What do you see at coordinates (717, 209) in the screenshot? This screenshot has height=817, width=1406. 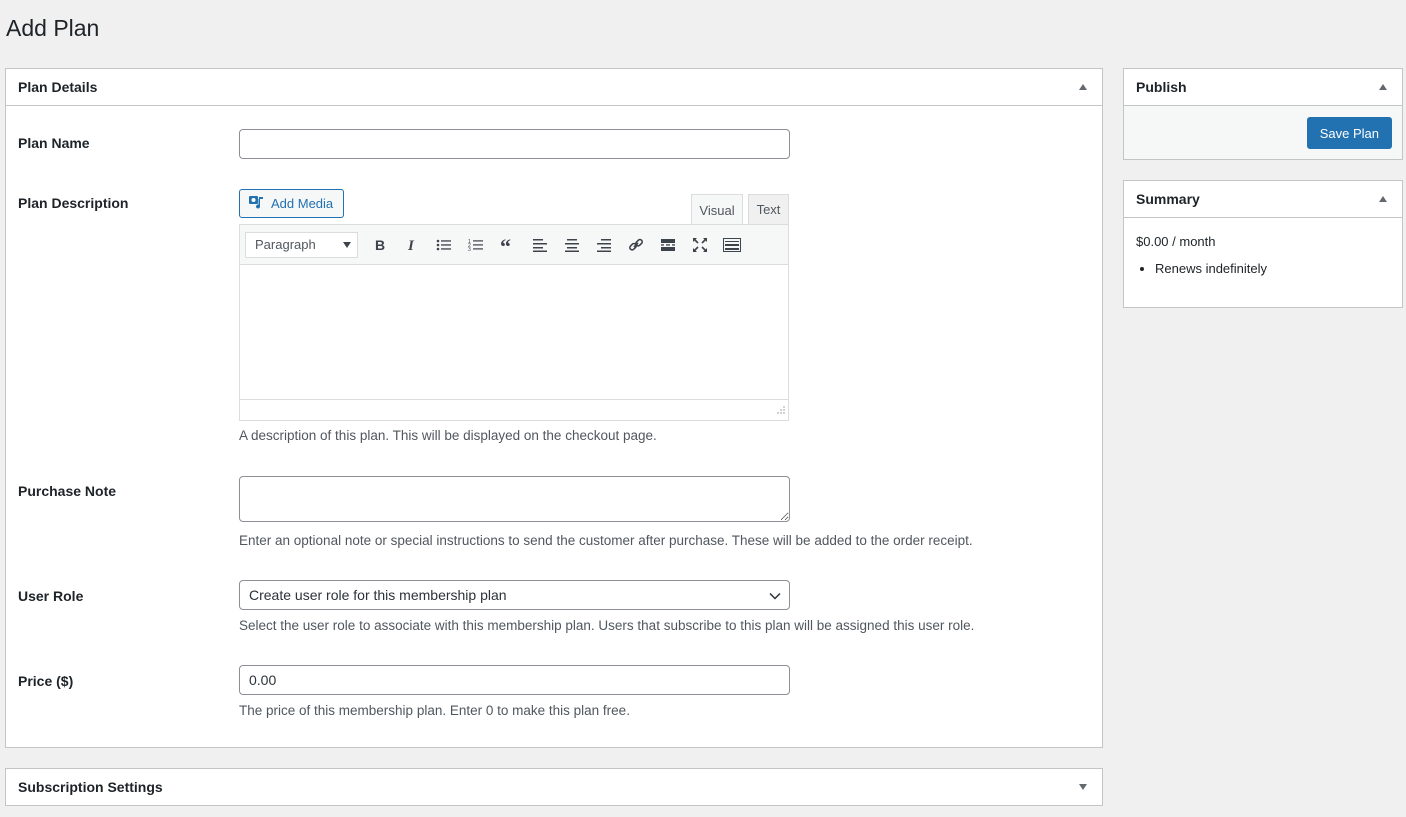 I see `tab-visual: Visual` at bounding box center [717, 209].